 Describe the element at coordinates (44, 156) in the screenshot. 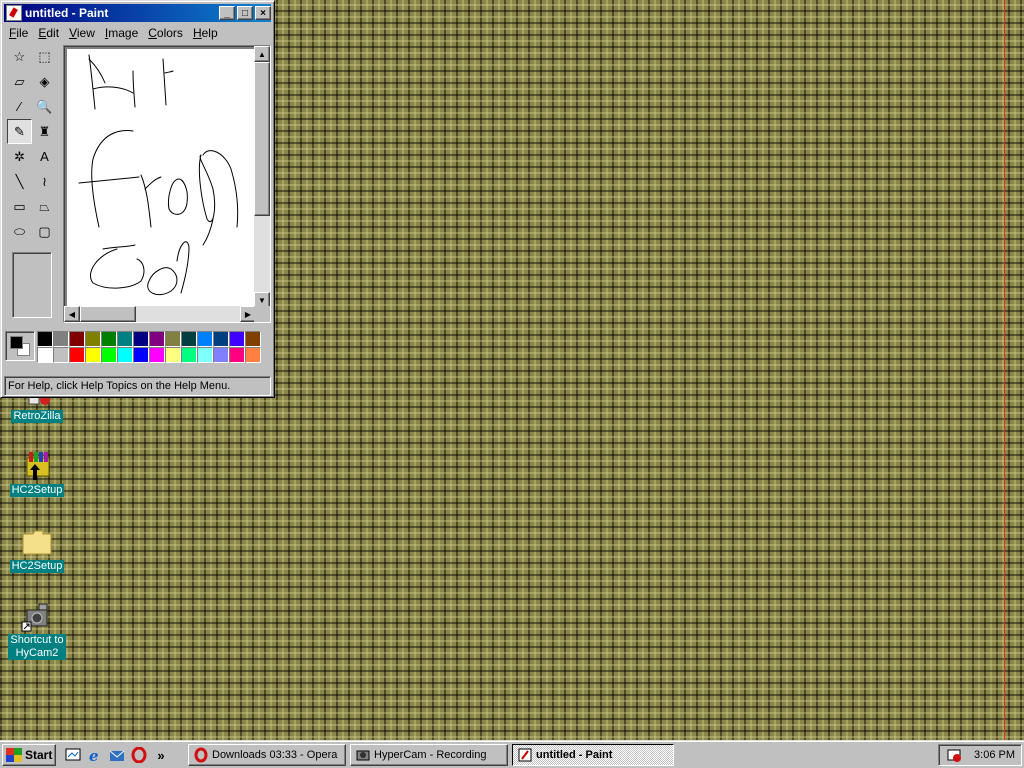

I see `text-icon: A` at that location.